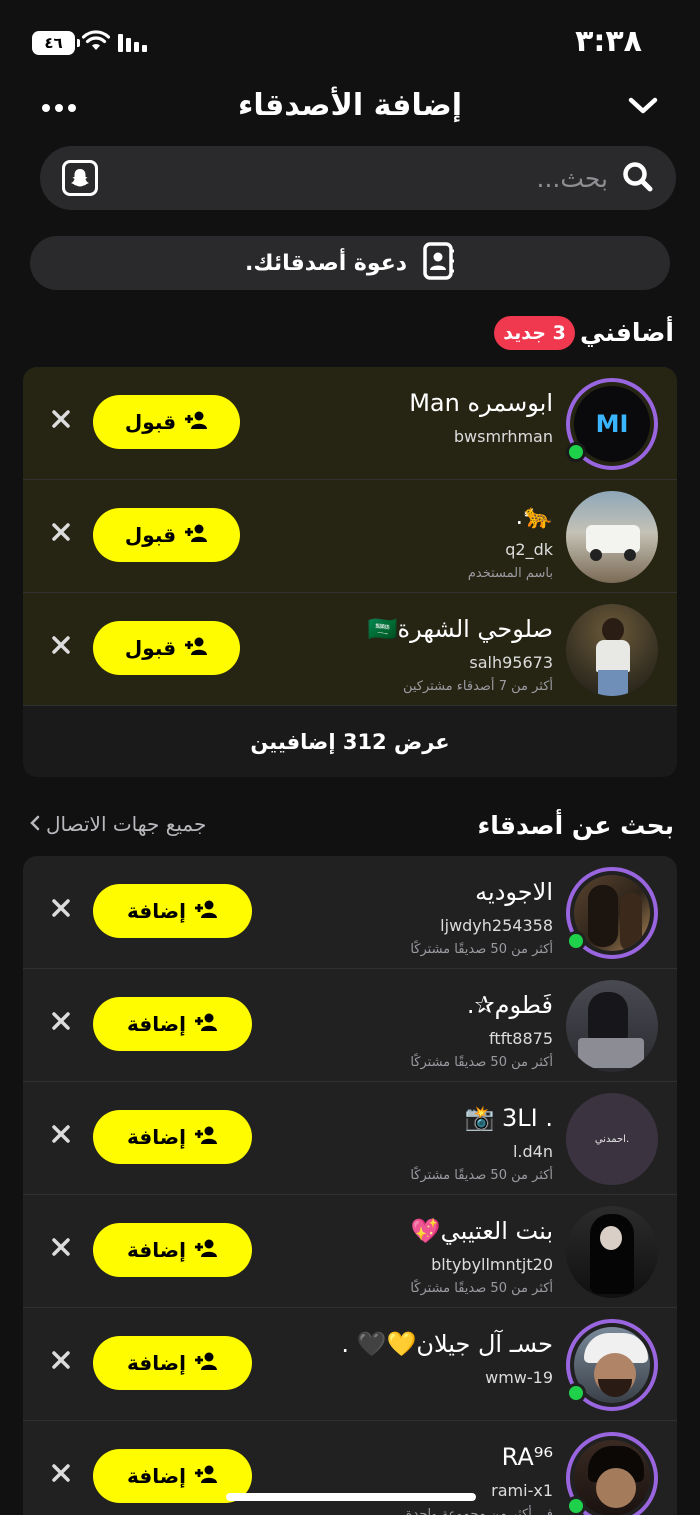 This screenshot has width=700, height=1515. What do you see at coordinates (511, 662) in the screenshot?
I see `username: salh95673` at bounding box center [511, 662].